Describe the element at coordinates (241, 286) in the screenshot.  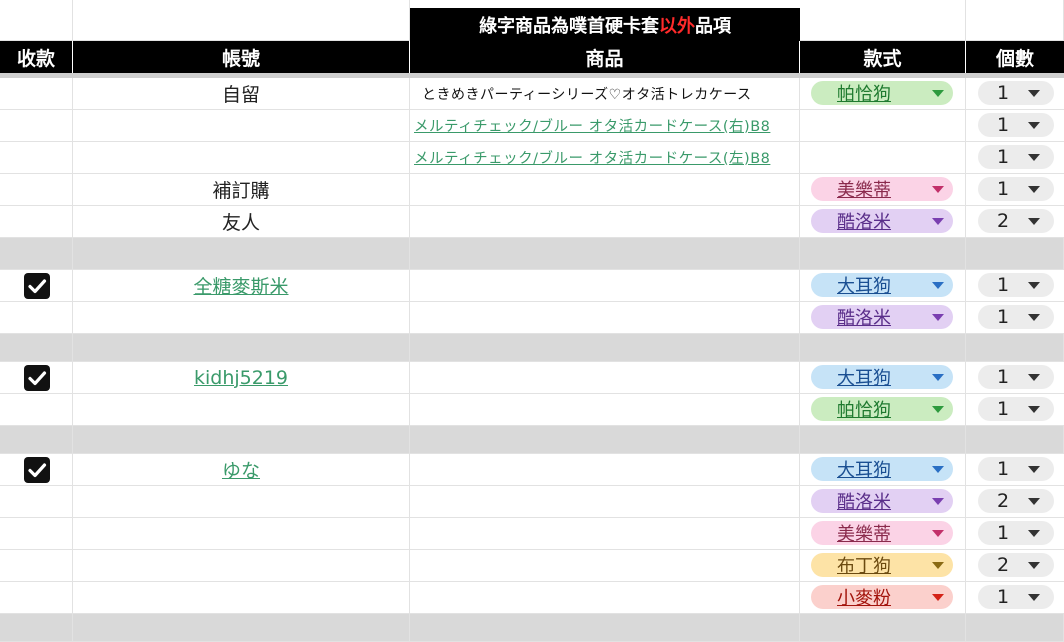
I see `account-cell: 全糖麥斯米` at that location.